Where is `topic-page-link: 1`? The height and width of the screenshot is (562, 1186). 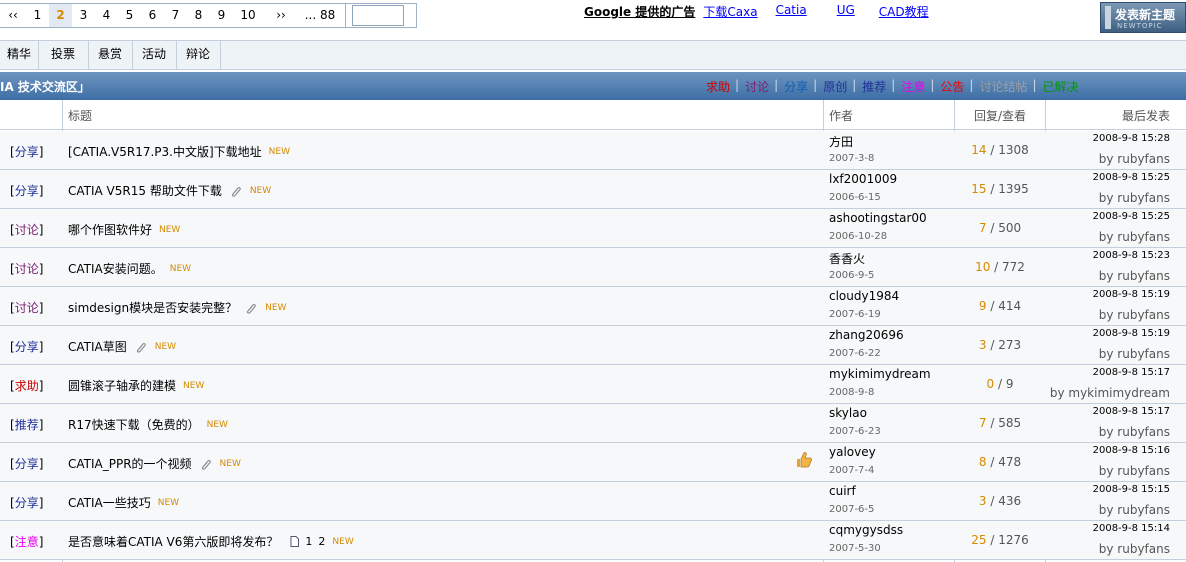 topic-page-link: 1 is located at coordinates (308, 541).